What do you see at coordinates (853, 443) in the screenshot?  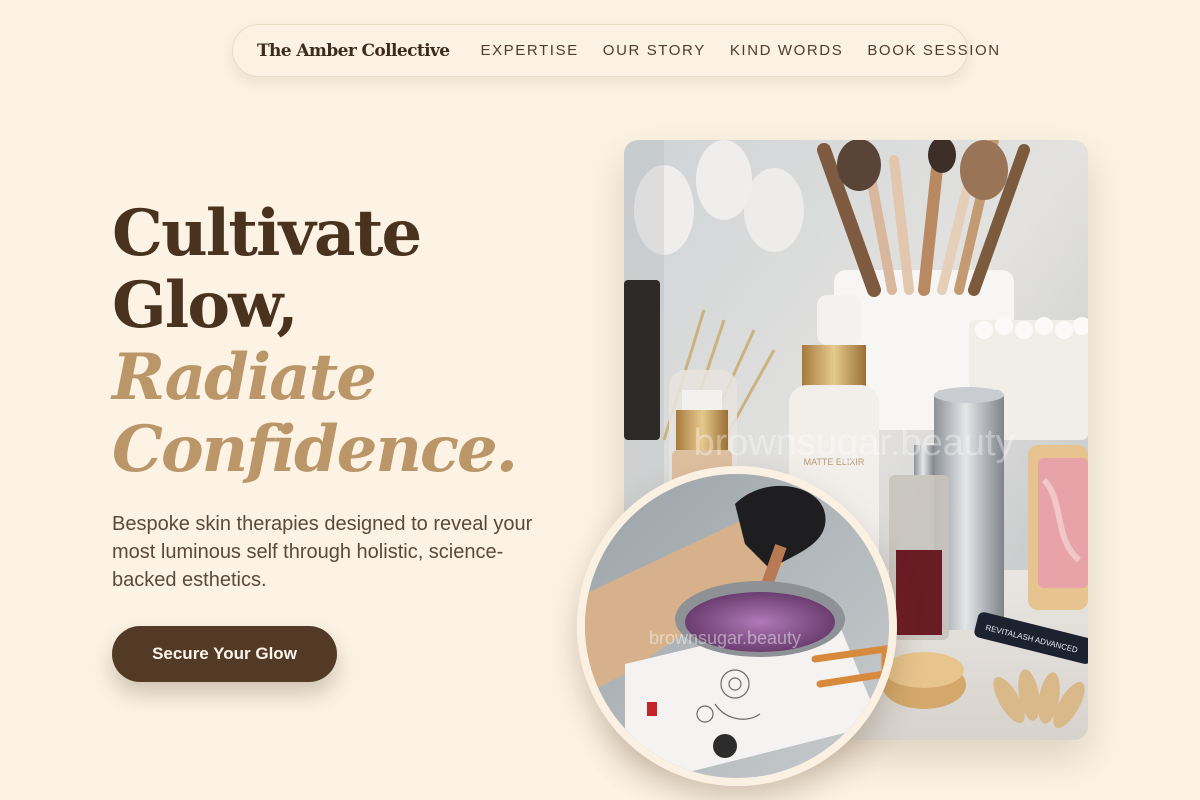 I see `main-watermark: brownsugar.beauty` at bounding box center [853, 443].